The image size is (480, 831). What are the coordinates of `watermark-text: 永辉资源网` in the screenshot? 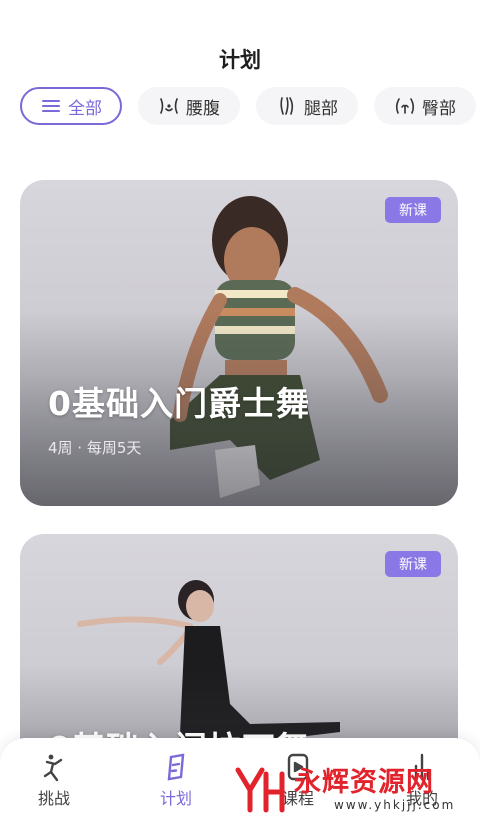 It's located at (364, 782).